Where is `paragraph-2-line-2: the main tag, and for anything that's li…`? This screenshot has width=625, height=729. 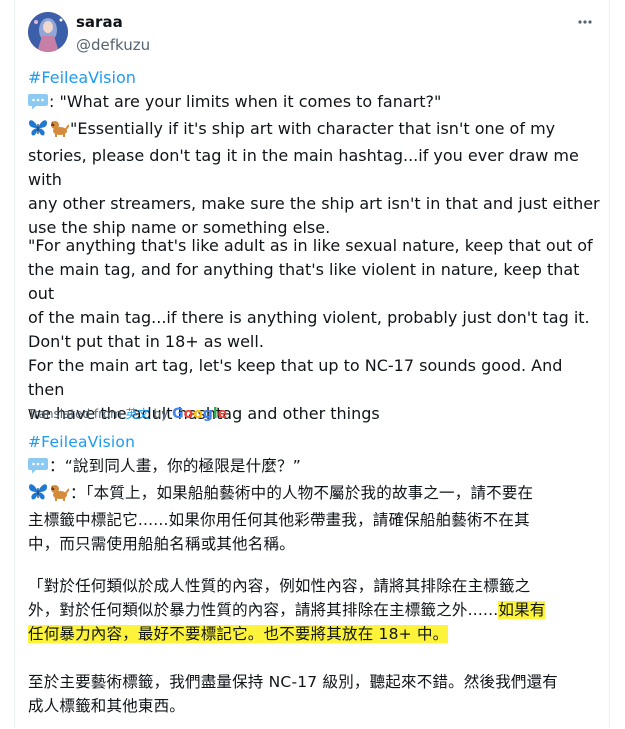
paragraph-2-line-2: the main tag, and for anything that's li… is located at coordinates (304, 281).